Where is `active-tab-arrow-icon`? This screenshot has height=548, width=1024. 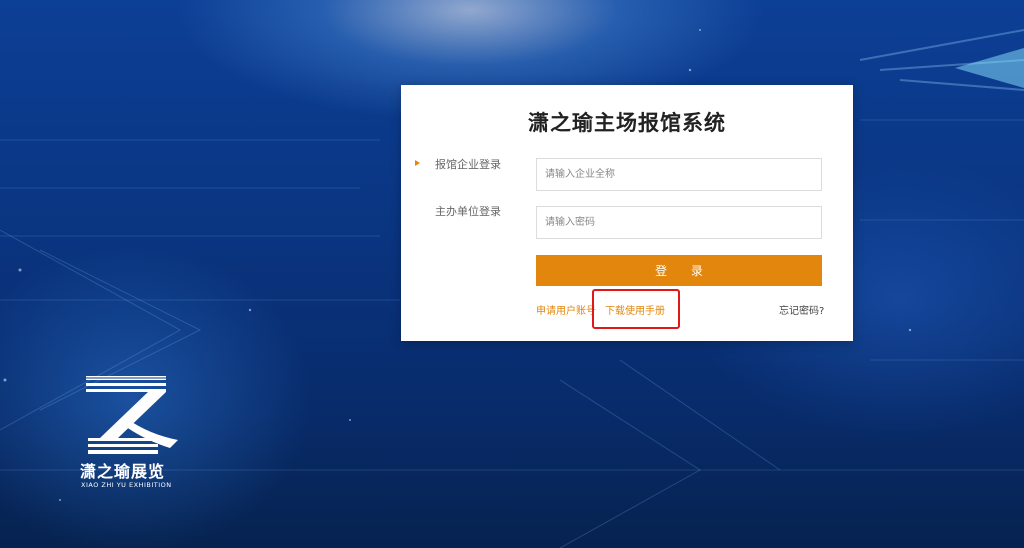
active-tab-arrow-icon is located at coordinates (417, 163).